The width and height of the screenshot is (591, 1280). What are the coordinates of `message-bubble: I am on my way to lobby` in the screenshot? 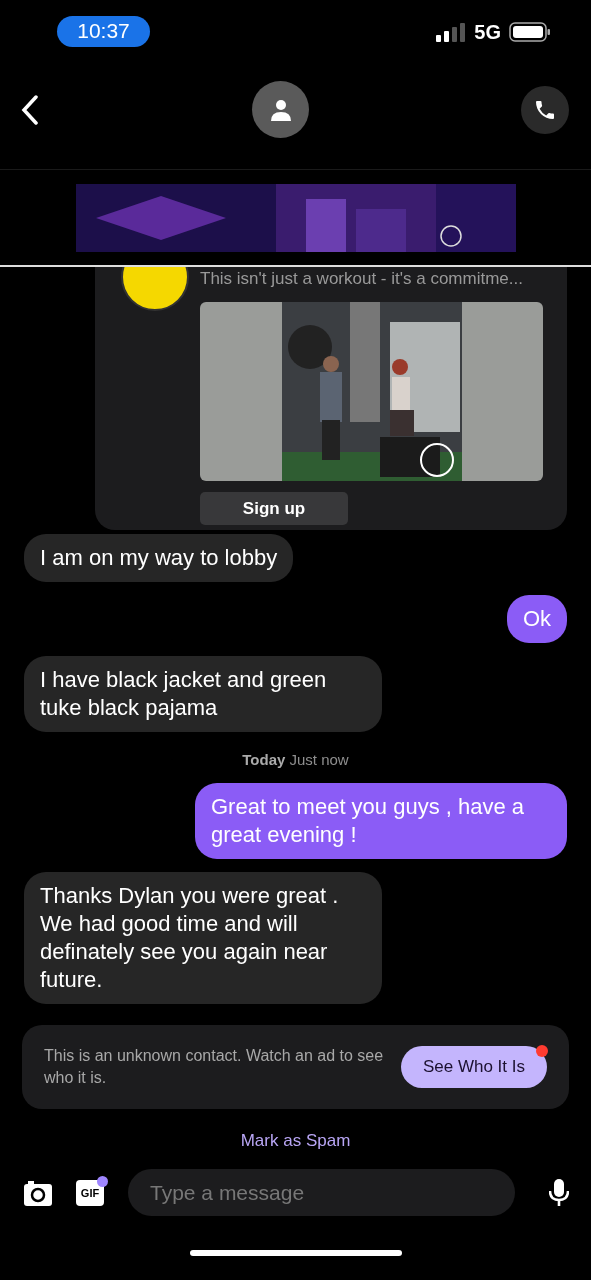 It's located at (159, 558).